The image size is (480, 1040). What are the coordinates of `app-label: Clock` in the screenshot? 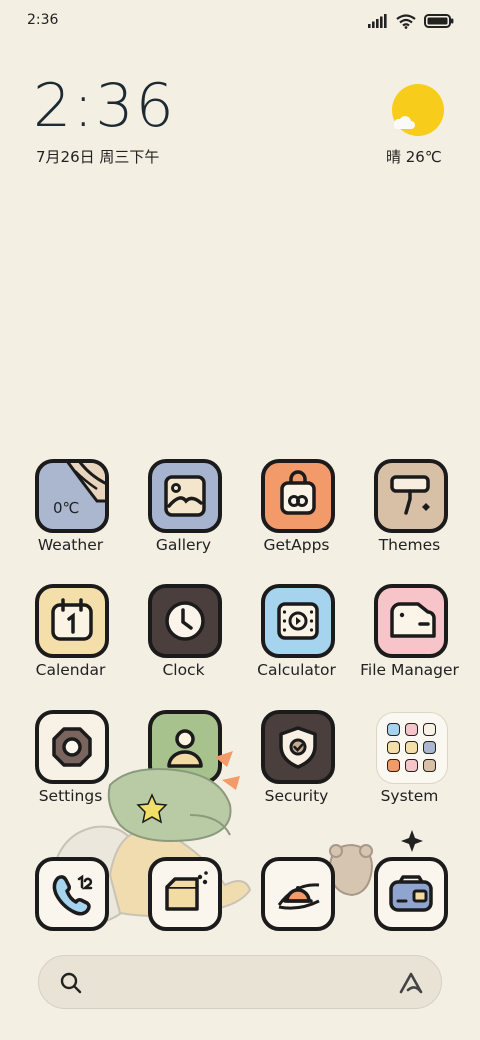 It's located at (183, 670).